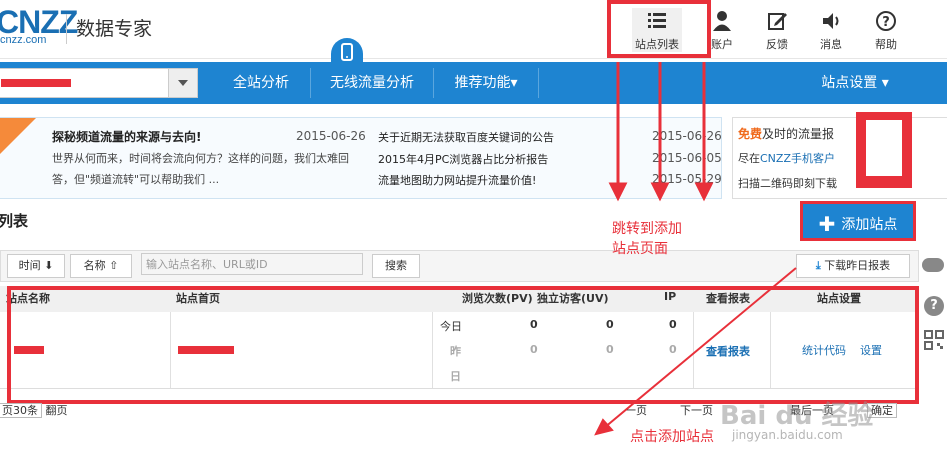 The image size is (947, 466). What do you see at coordinates (640, 249) in the screenshot?
I see `annotation-jump-2: 站点页面` at bounding box center [640, 249].